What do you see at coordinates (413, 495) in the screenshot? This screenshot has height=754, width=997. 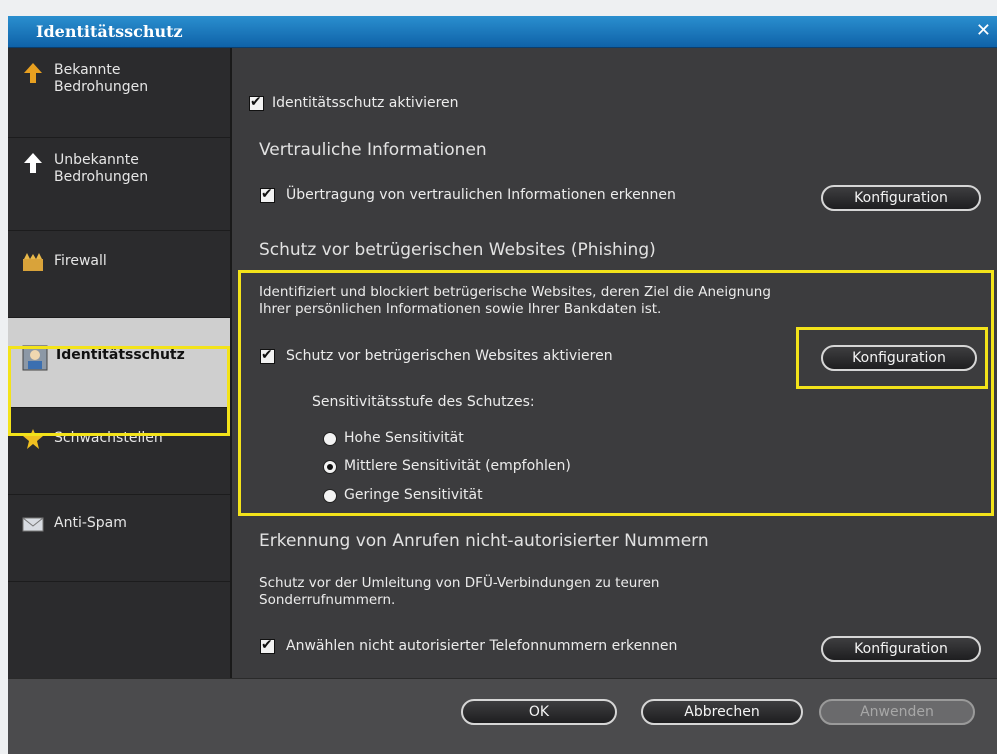 I see `radio-low-label: Geringe Sensitivität` at bounding box center [413, 495].